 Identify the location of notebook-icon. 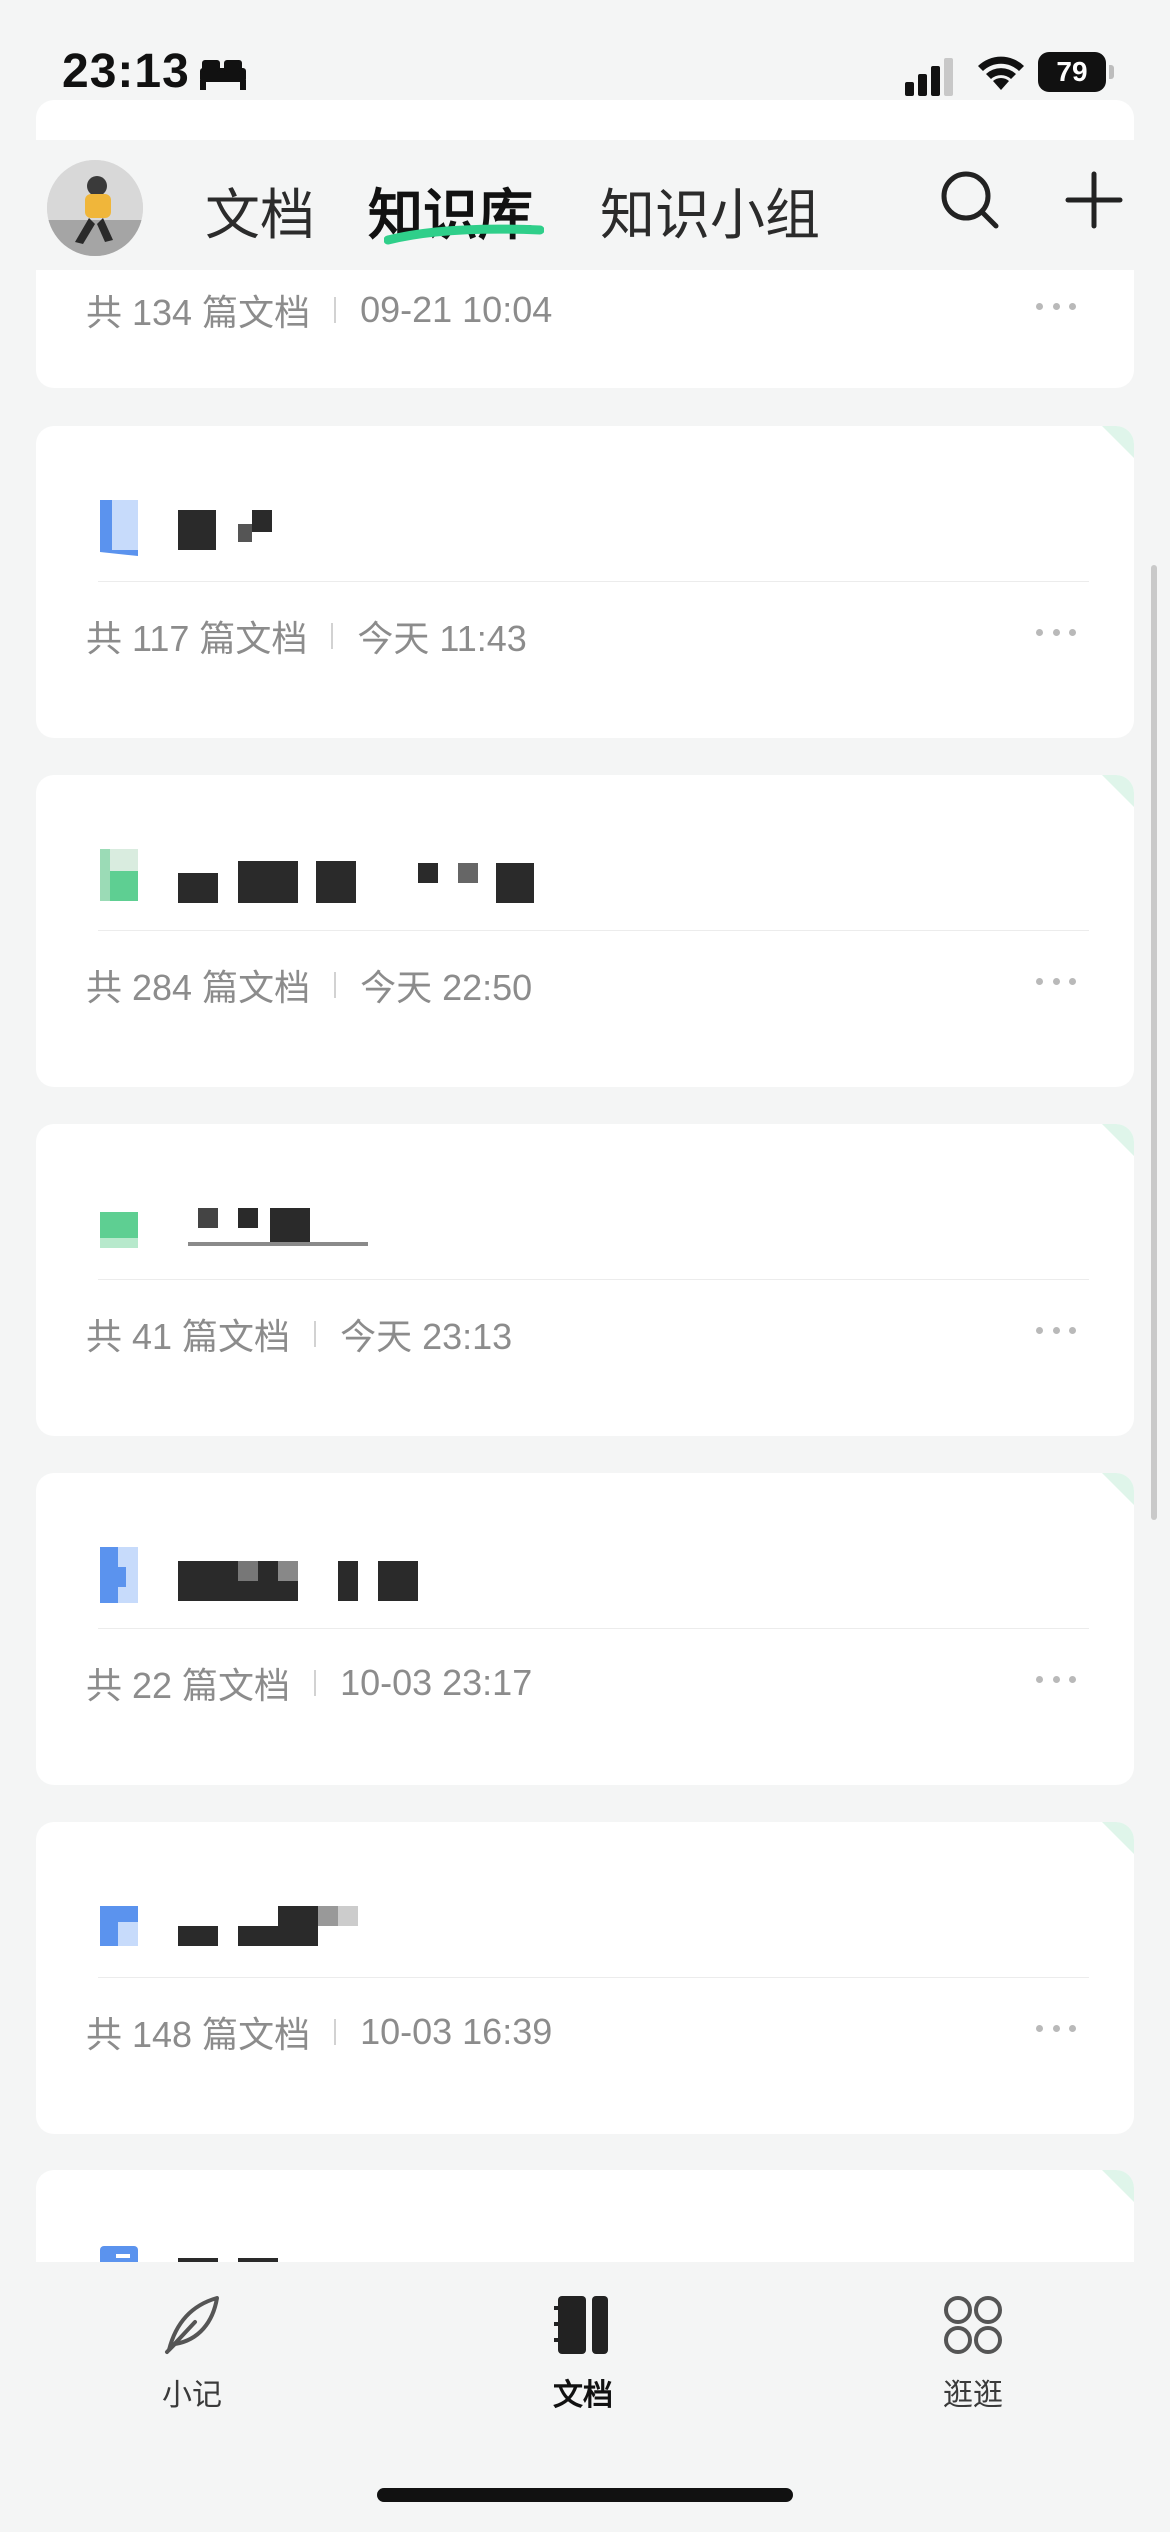
(581, 2325).